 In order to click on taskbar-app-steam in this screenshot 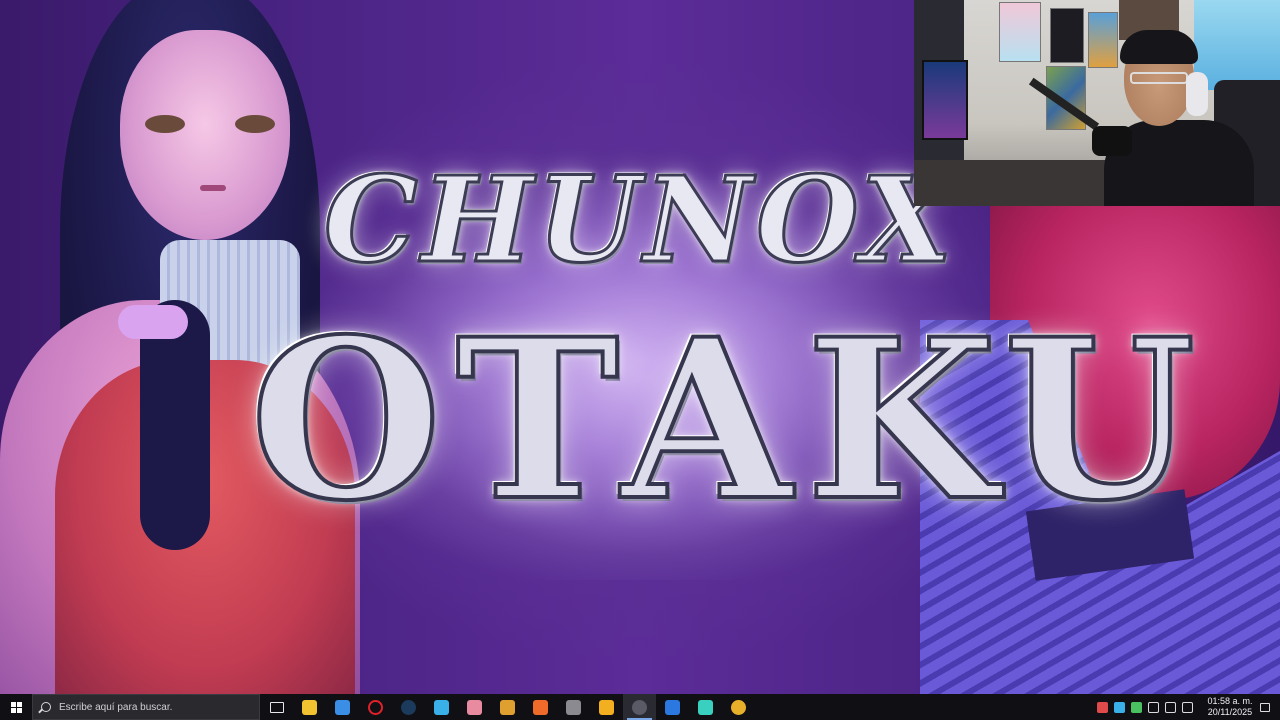, I will do `click(408, 707)`.